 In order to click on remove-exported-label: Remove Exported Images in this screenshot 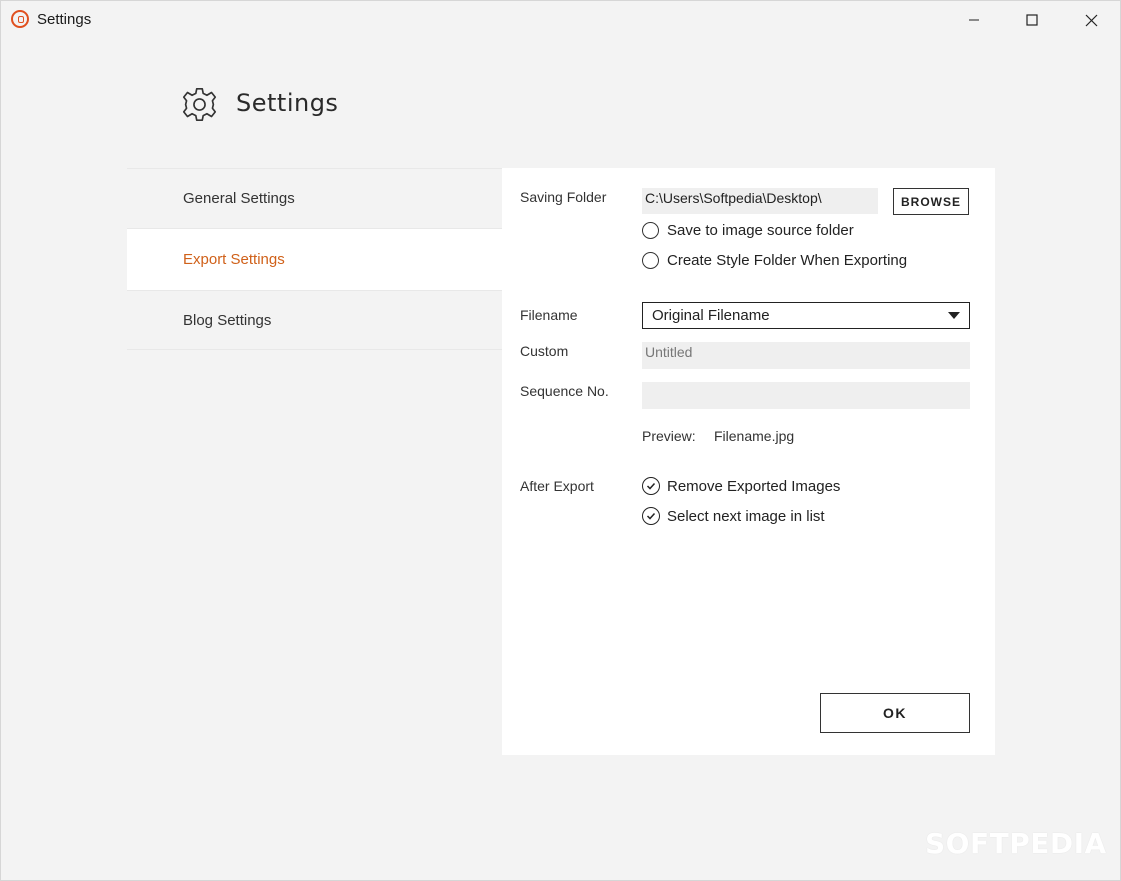, I will do `click(754, 486)`.